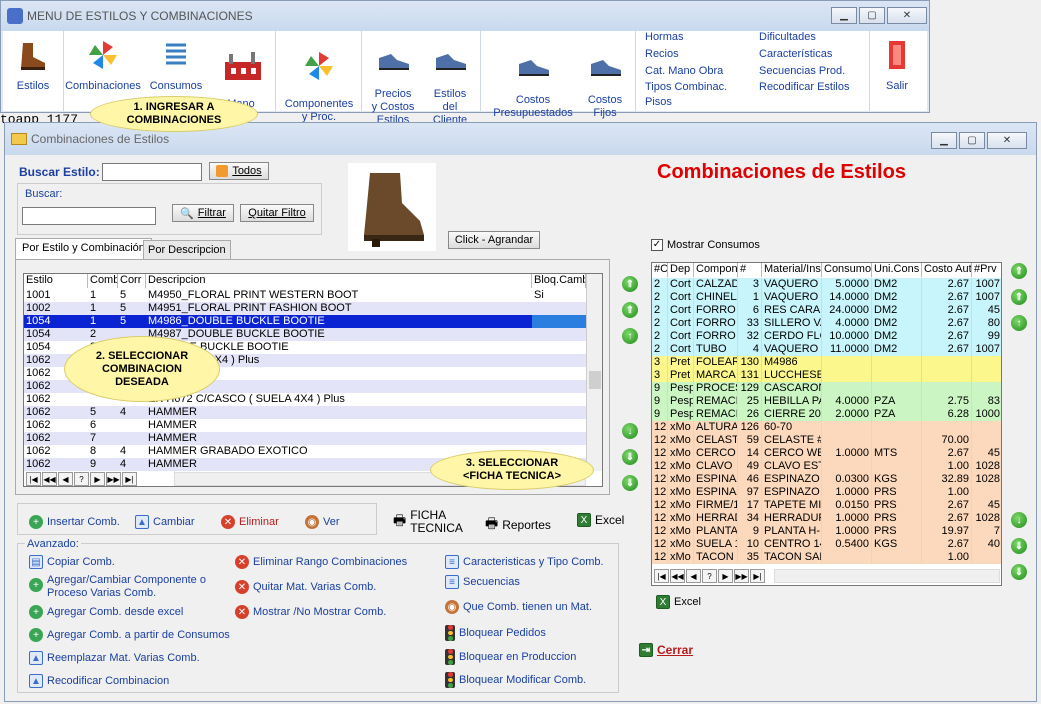  Describe the element at coordinates (826, 518) in the screenshot. I see `table-row: 12 xMo HERRAD 34 HERRADUR 1.0000 PRS 2.67 1028` at that location.